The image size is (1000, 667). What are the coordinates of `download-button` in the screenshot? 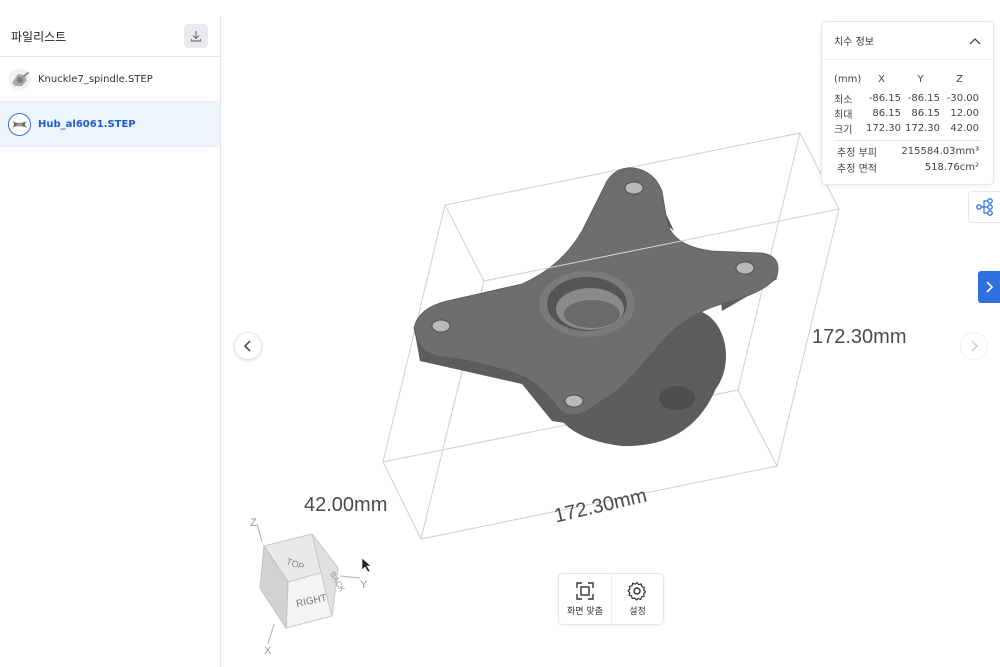 It's located at (196, 36).